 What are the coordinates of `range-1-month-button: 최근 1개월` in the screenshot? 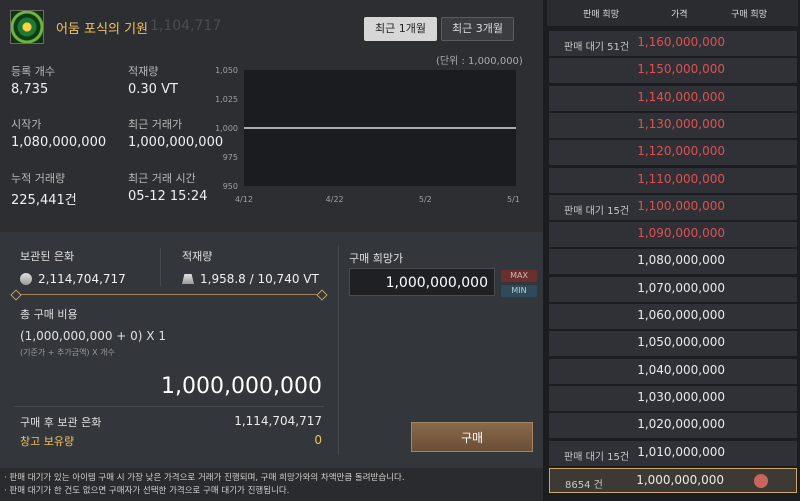 It's located at (400, 29).